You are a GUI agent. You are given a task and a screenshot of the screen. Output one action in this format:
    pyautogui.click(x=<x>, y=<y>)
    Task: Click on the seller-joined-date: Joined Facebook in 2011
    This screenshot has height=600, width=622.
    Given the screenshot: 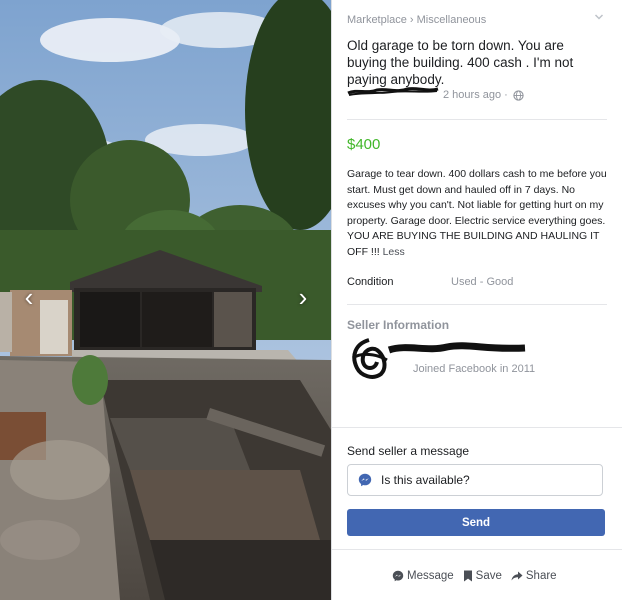 What is the action you would take?
    pyautogui.click(x=474, y=369)
    